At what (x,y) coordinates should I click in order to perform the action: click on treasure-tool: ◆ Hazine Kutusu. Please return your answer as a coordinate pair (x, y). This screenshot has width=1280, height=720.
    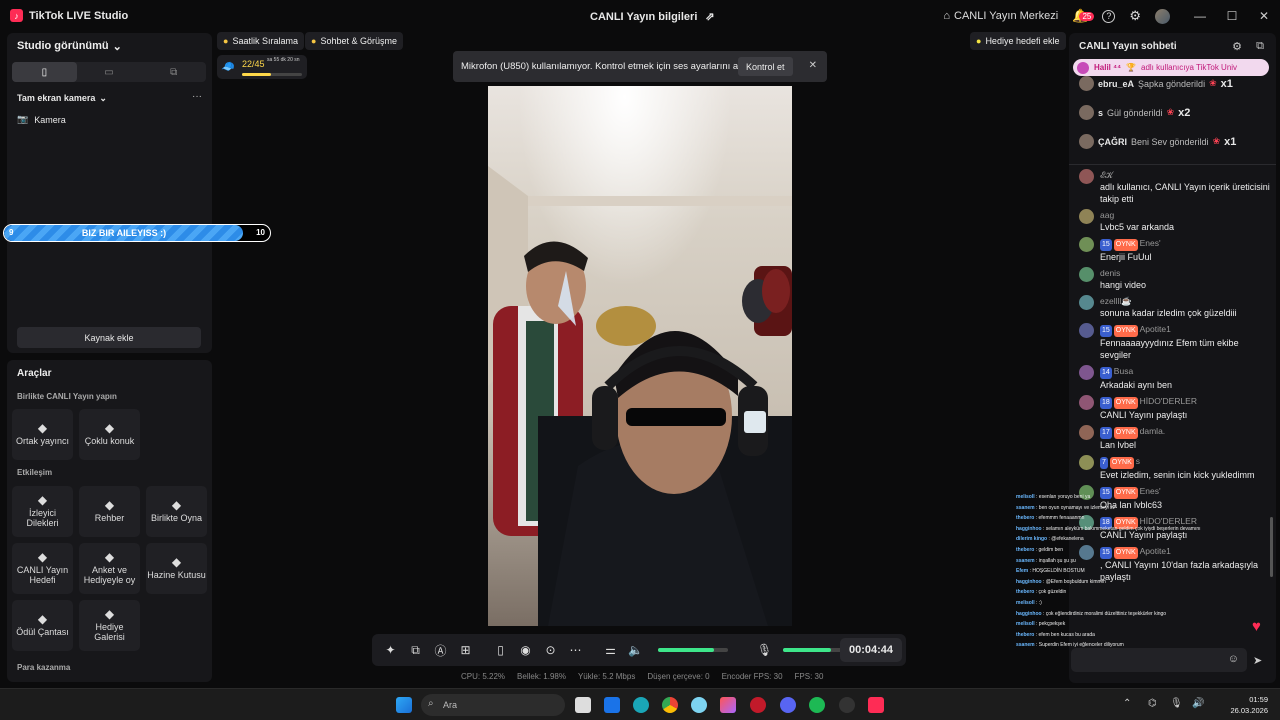
    Looking at the image, I should click on (176, 568).